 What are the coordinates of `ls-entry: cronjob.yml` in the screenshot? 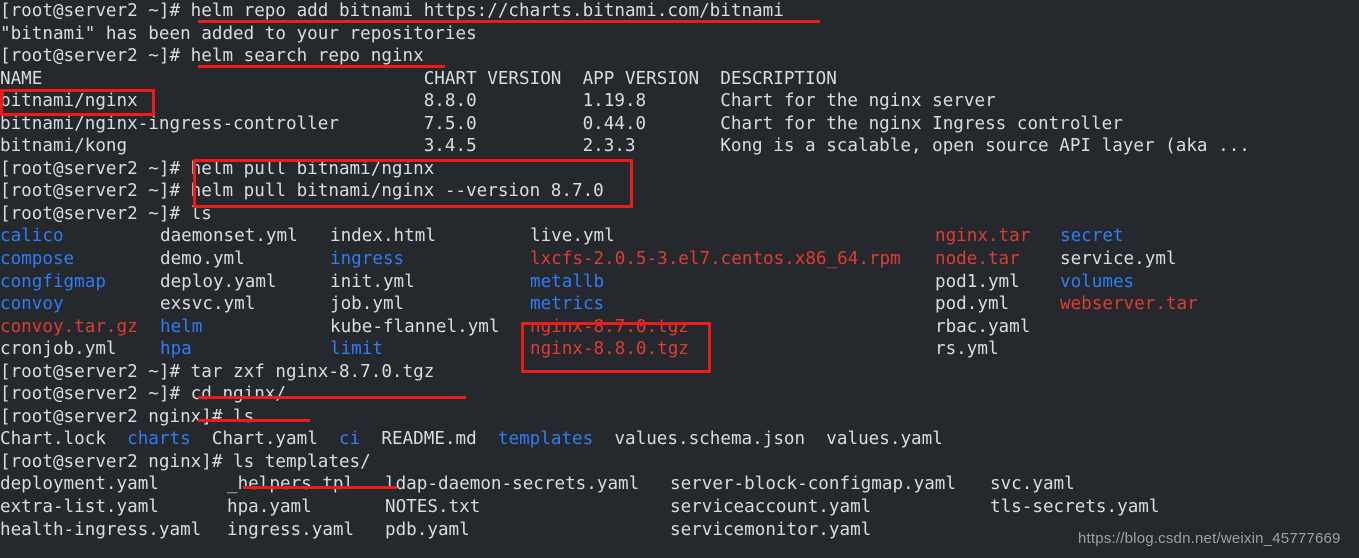 It's located at (58, 349).